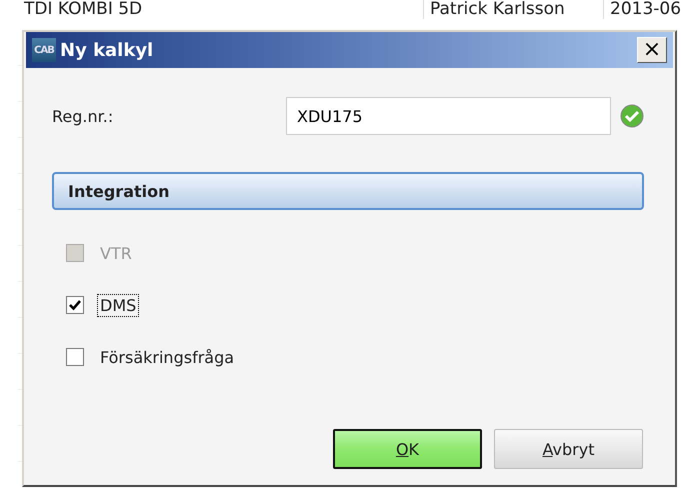 The height and width of the screenshot is (493, 684). Describe the element at coordinates (448, 116) in the screenshot. I see `input-field: XDU175` at that location.